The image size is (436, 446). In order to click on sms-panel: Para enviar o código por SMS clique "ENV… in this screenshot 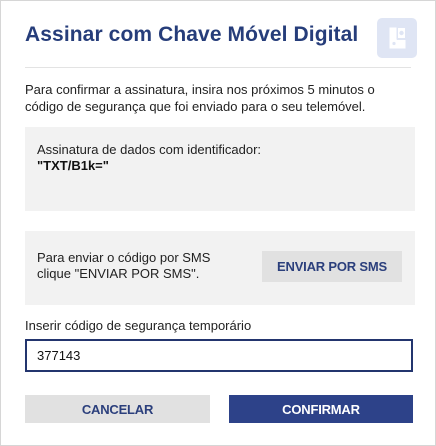, I will do `click(220, 268)`.